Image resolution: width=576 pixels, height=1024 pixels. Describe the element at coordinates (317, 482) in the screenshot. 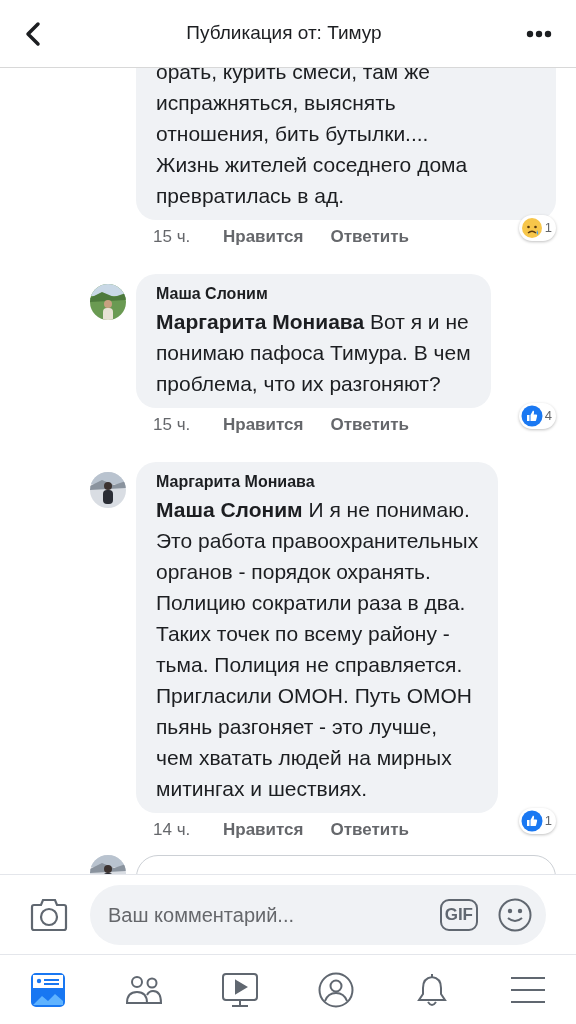

I see `comment-author: Маргарита Мониава` at that location.